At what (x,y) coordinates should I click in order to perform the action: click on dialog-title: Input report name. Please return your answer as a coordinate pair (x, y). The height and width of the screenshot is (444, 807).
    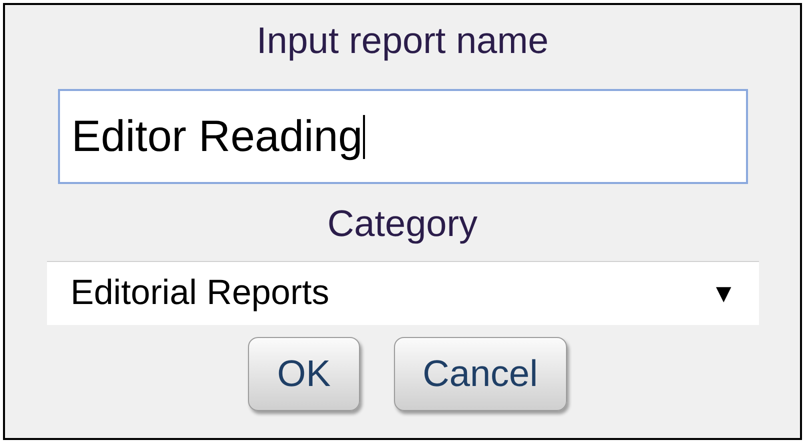
    Looking at the image, I should click on (402, 41).